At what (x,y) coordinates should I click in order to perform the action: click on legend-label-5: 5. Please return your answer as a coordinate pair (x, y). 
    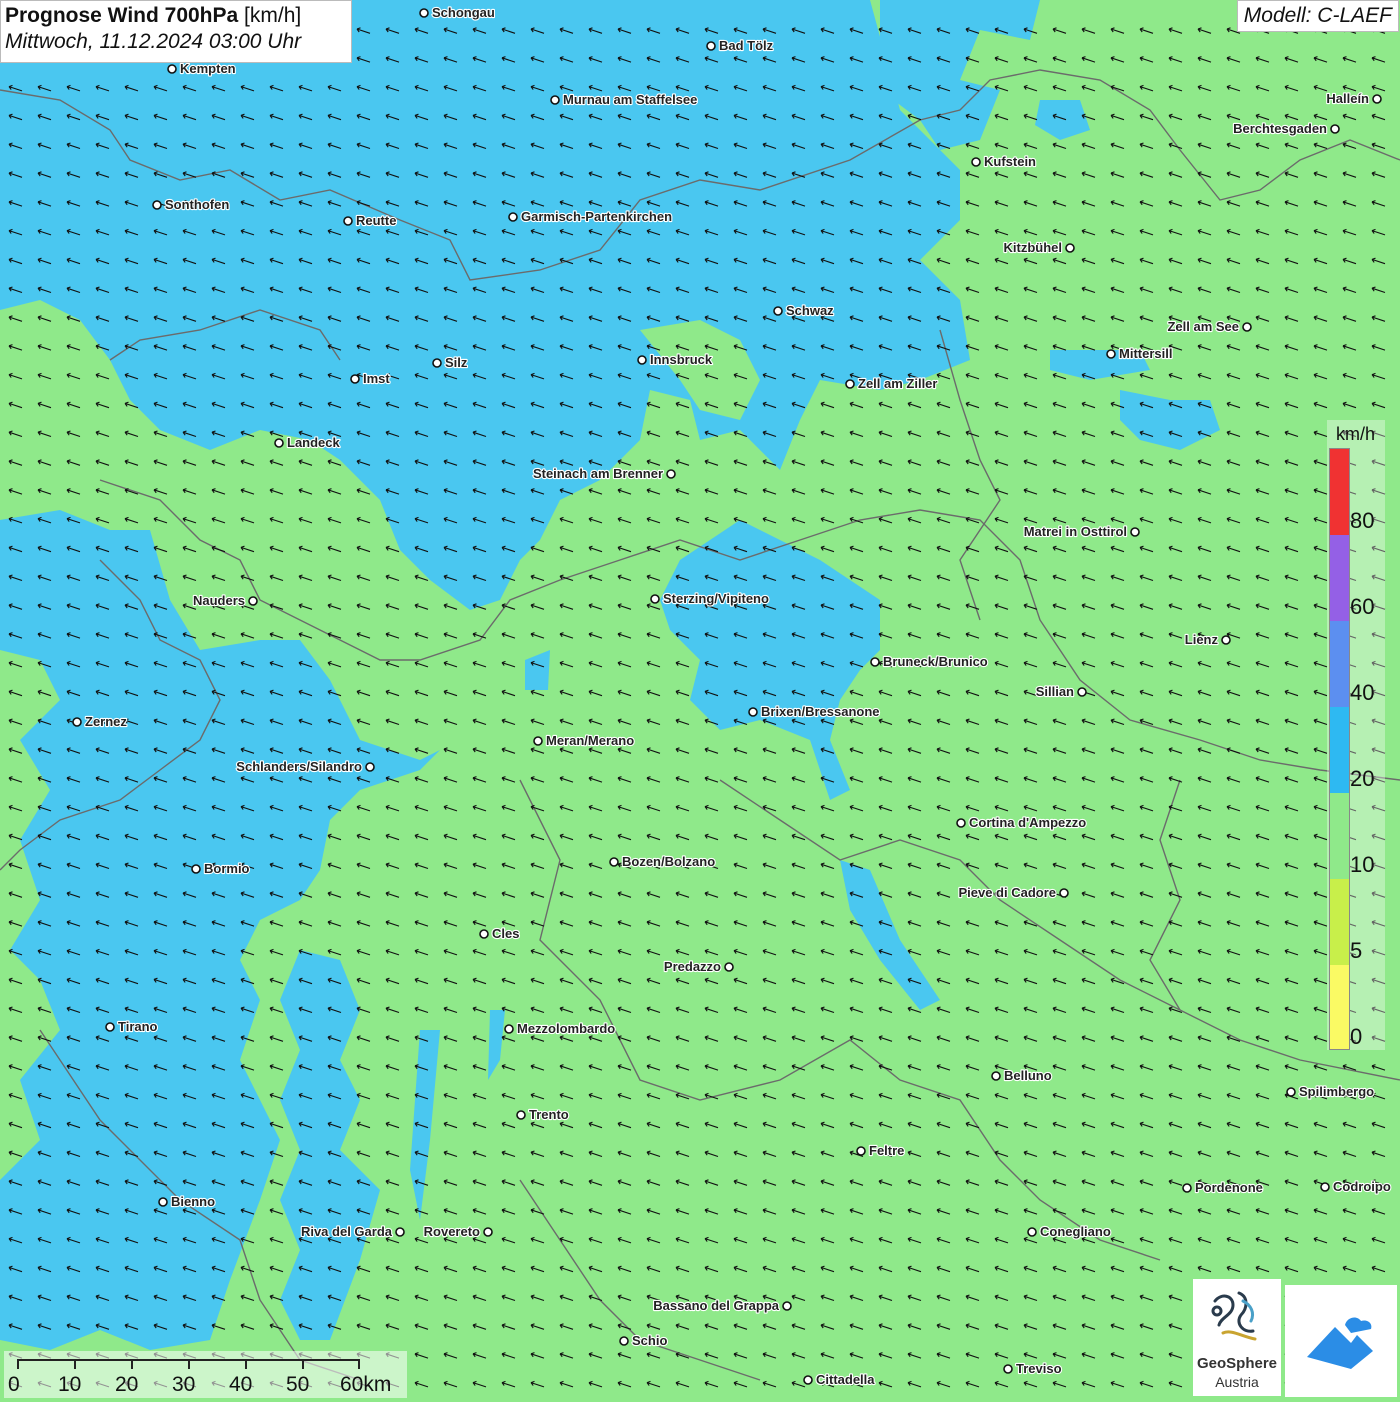
    Looking at the image, I should click on (1356, 950).